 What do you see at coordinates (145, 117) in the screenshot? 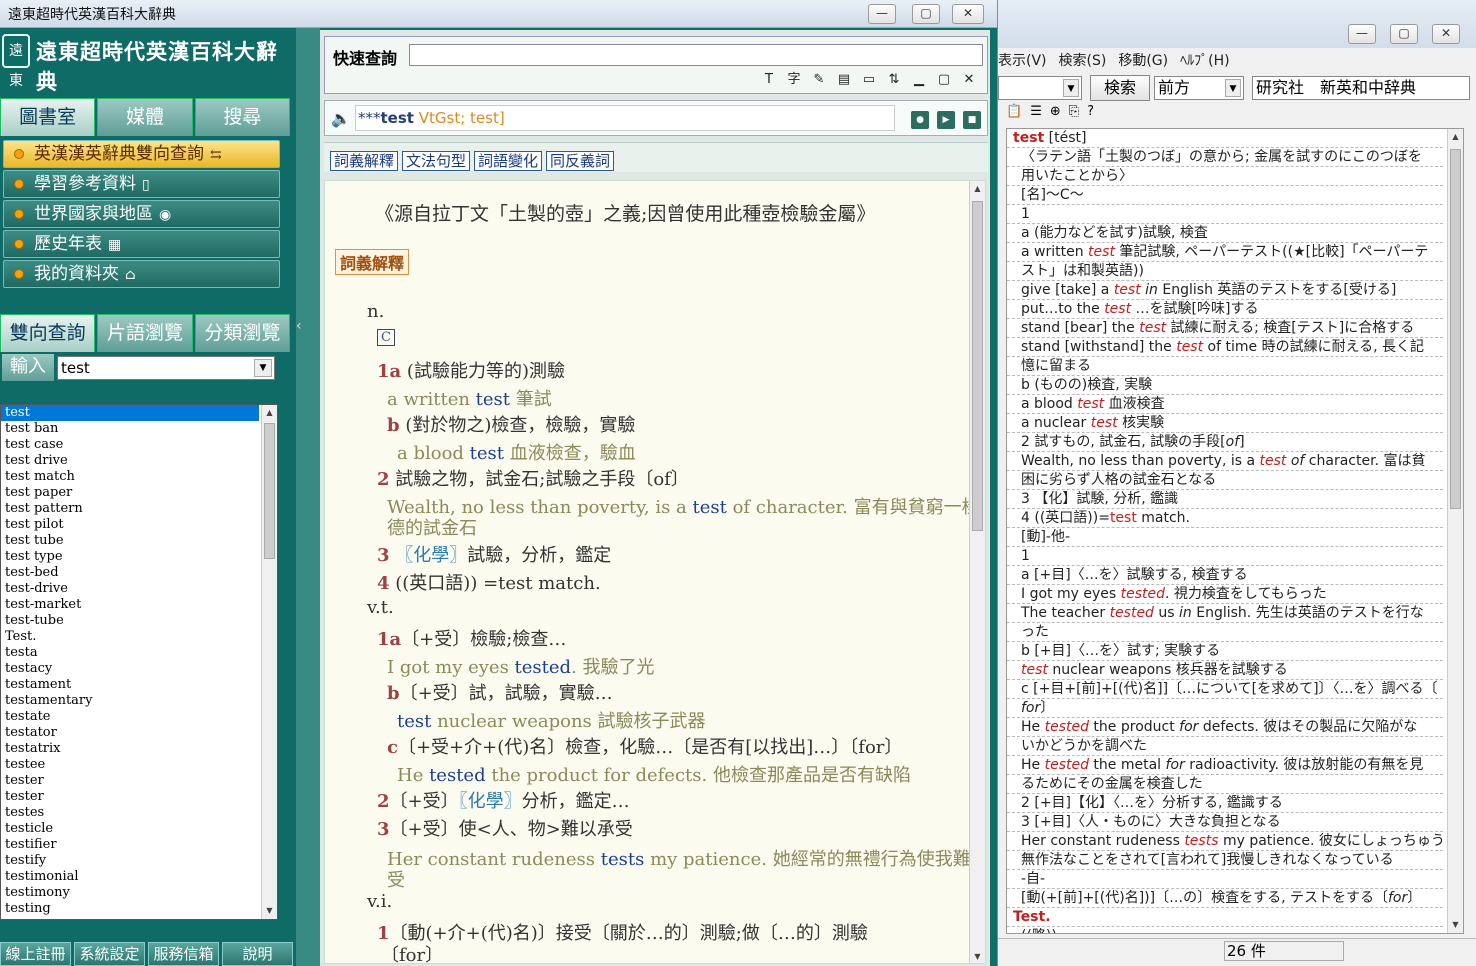
I see `tab-media: 媒體` at bounding box center [145, 117].